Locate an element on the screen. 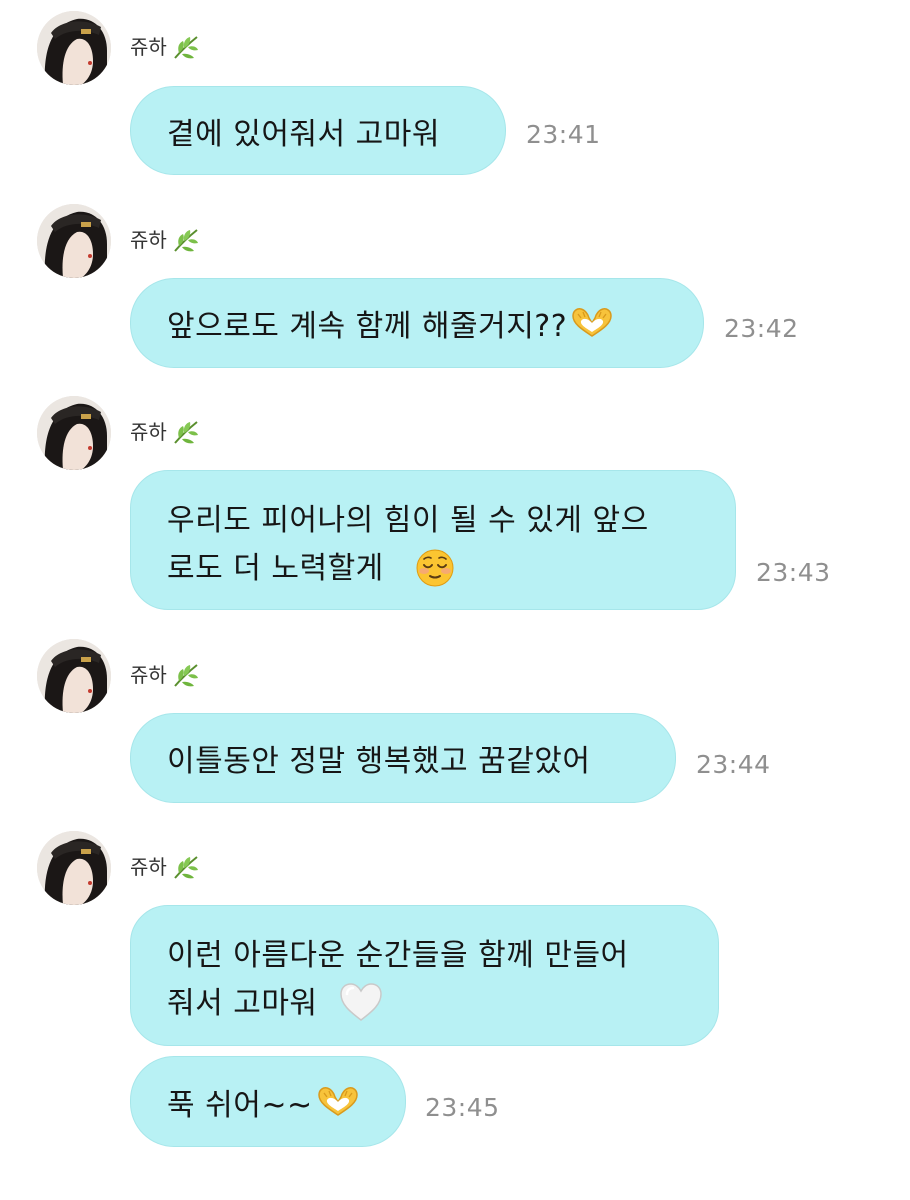 This screenshot has height=1200, width=910. message-timestamp: 23:41 is located at coordinates (563, 134).